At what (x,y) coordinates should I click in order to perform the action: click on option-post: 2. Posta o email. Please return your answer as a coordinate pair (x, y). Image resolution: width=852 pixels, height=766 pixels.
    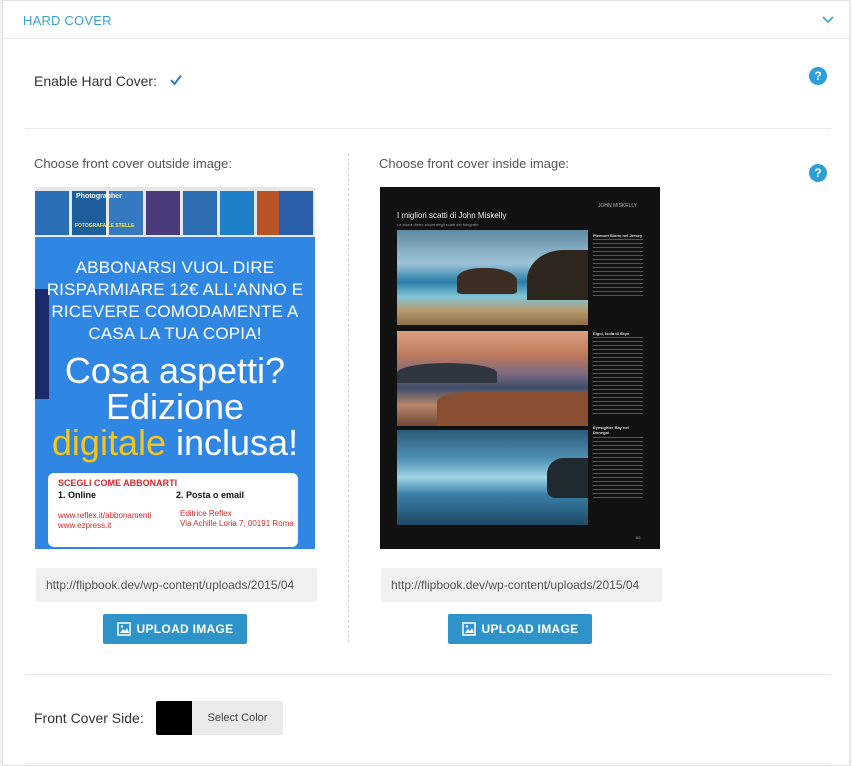
    Looking at the image, I should click on (210, 495).